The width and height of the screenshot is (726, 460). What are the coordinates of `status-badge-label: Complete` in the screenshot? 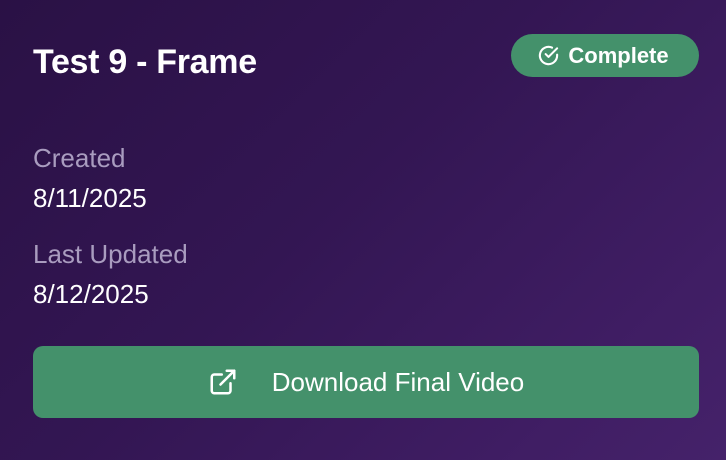 It's located at (618, 55).